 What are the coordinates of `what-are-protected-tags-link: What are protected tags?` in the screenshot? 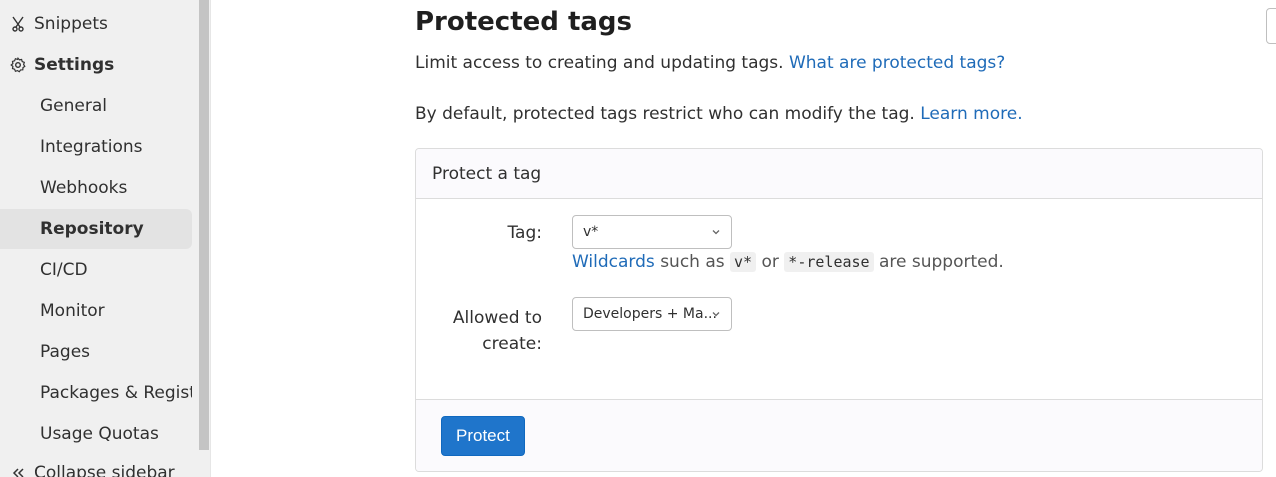 It's located at (897, 63).